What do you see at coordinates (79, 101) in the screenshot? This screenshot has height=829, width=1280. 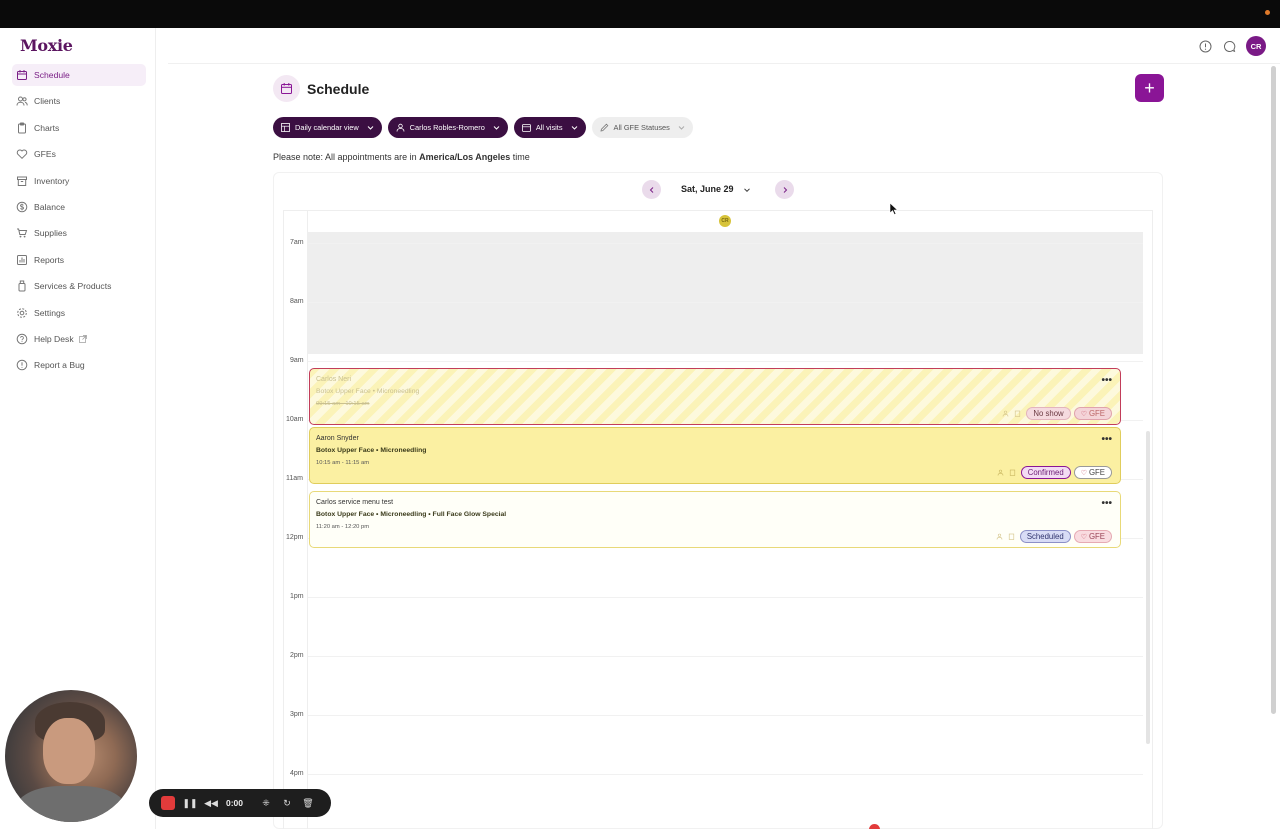 I see `sidebar-item-clients: Clients` at bounding box center [79, 101].